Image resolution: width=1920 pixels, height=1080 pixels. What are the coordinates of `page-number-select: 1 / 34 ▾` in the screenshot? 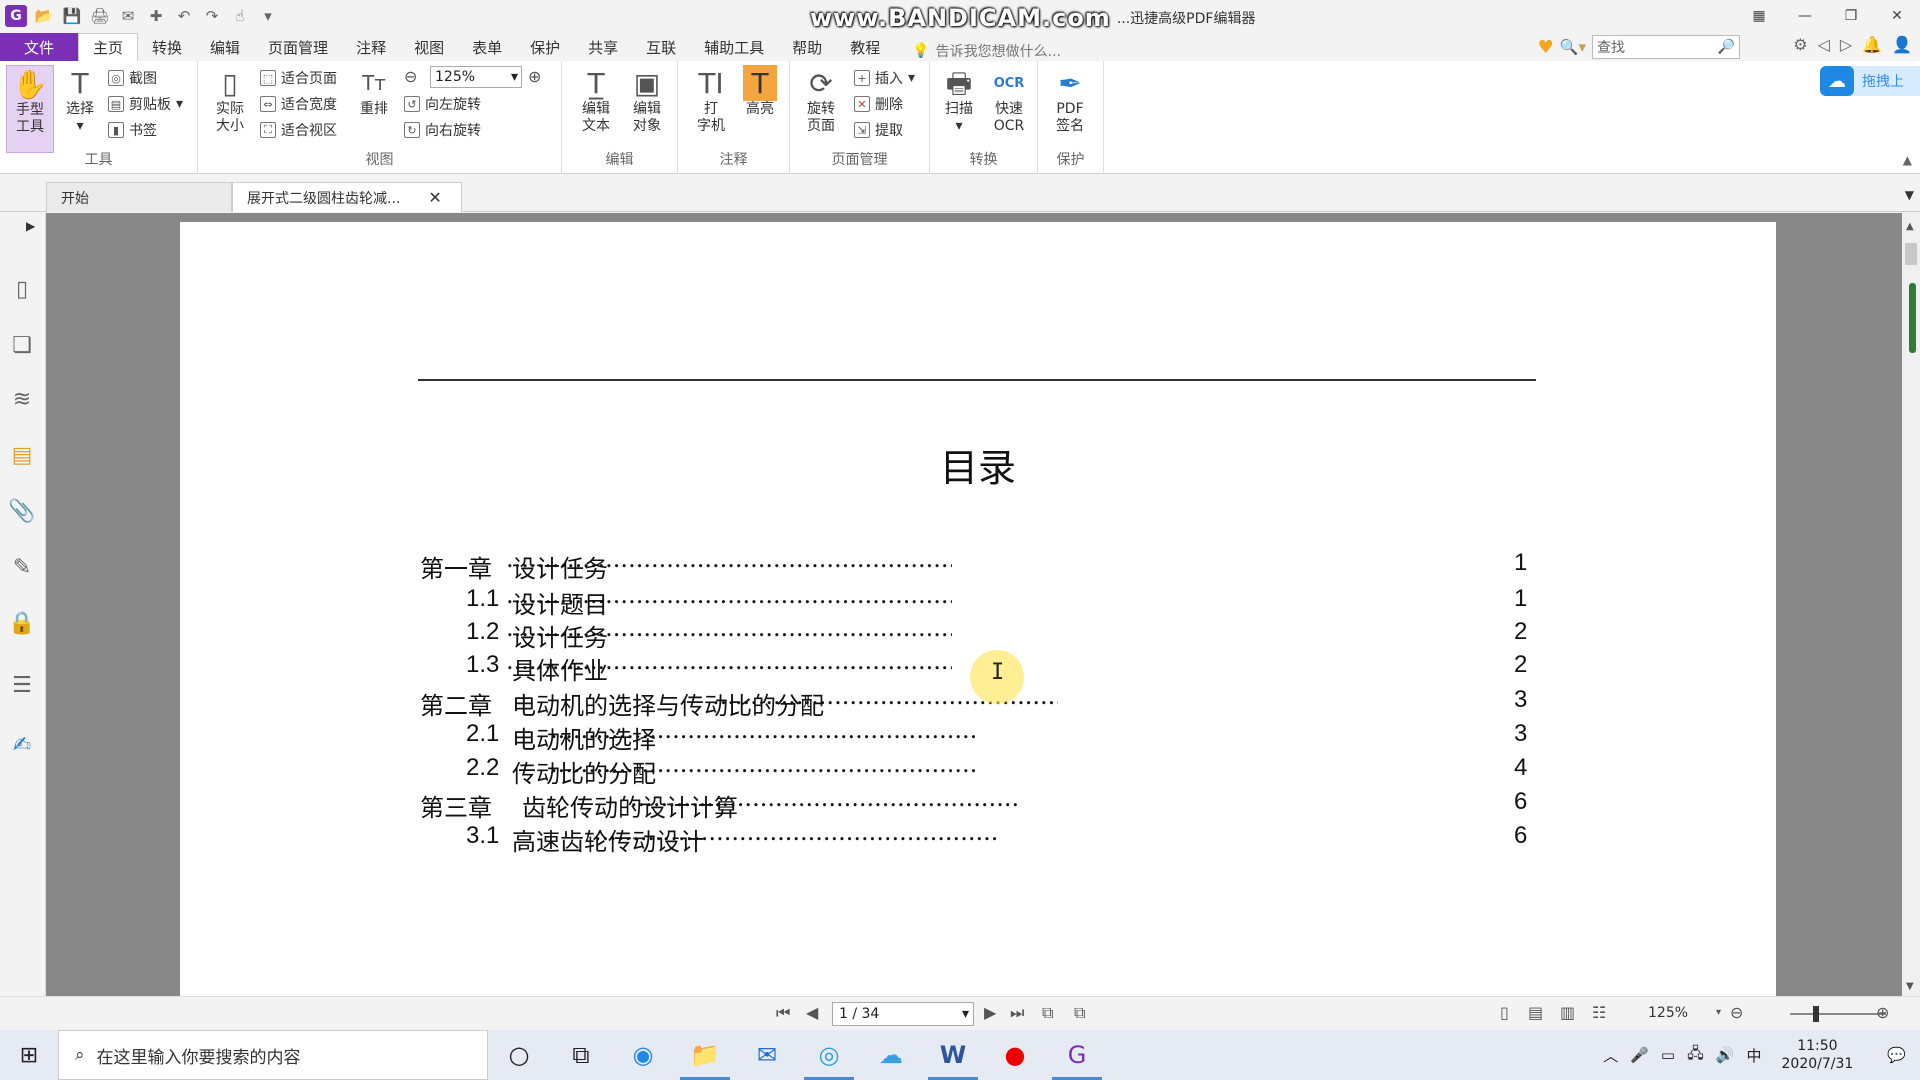 It's located at (903, 1014).